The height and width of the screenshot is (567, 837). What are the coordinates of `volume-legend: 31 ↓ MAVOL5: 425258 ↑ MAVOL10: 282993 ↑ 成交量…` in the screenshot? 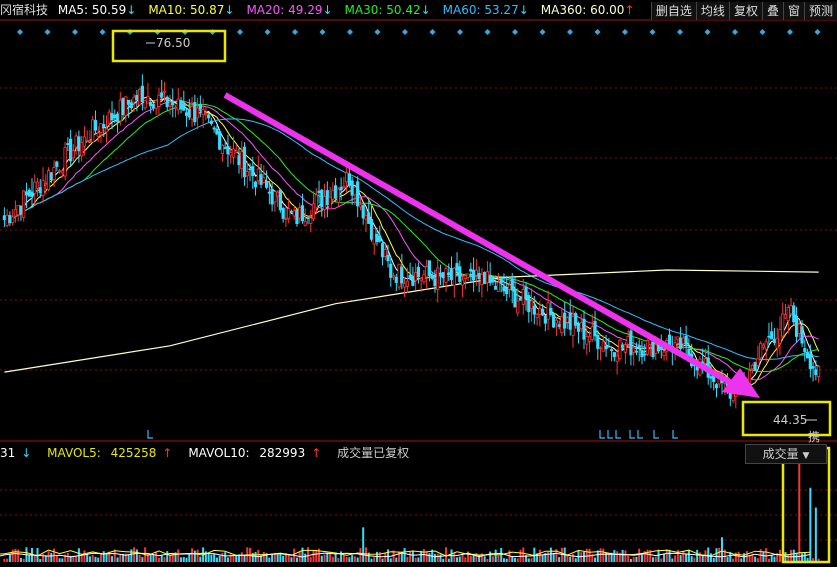 It's located at (418, 453).